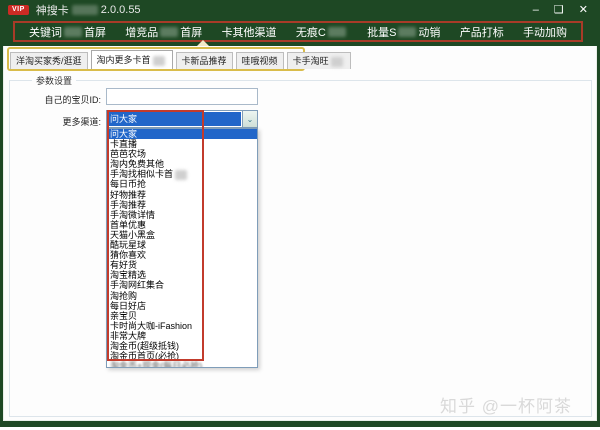 The height and width of the screenshot is (430, 600). Describe the element at coordinates (128, 255) in the screenshot. I see `dropdown-item-label: 猜你喜欢` at that location.